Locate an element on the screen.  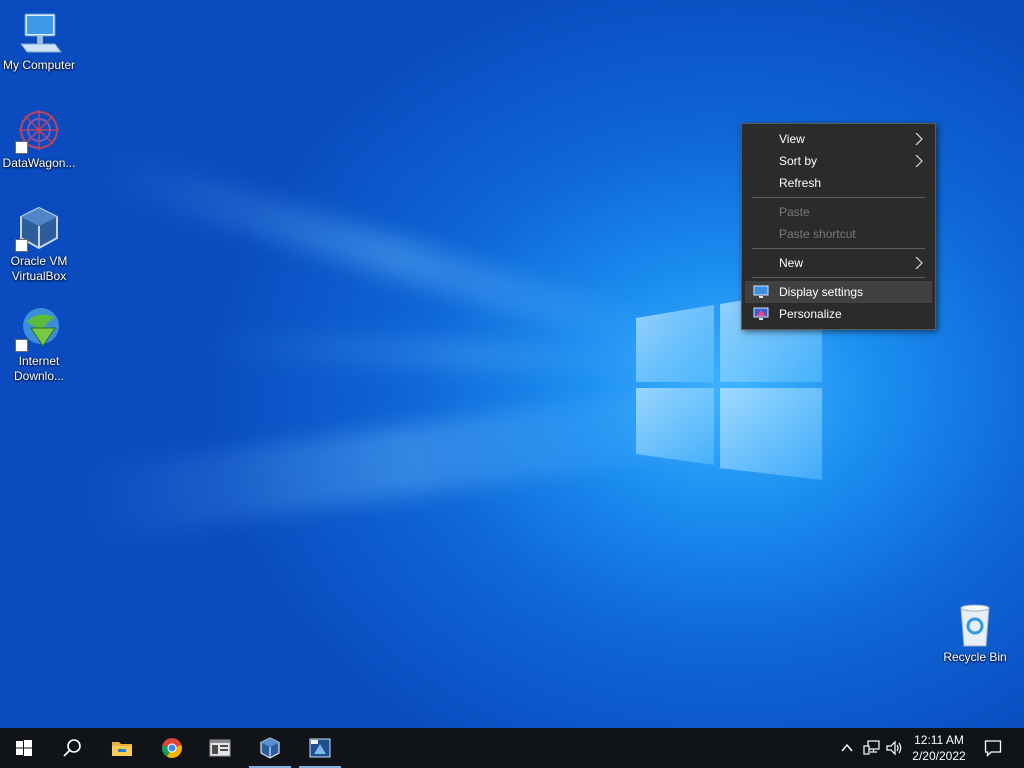
start-icon is located at coordinates (24, 748).